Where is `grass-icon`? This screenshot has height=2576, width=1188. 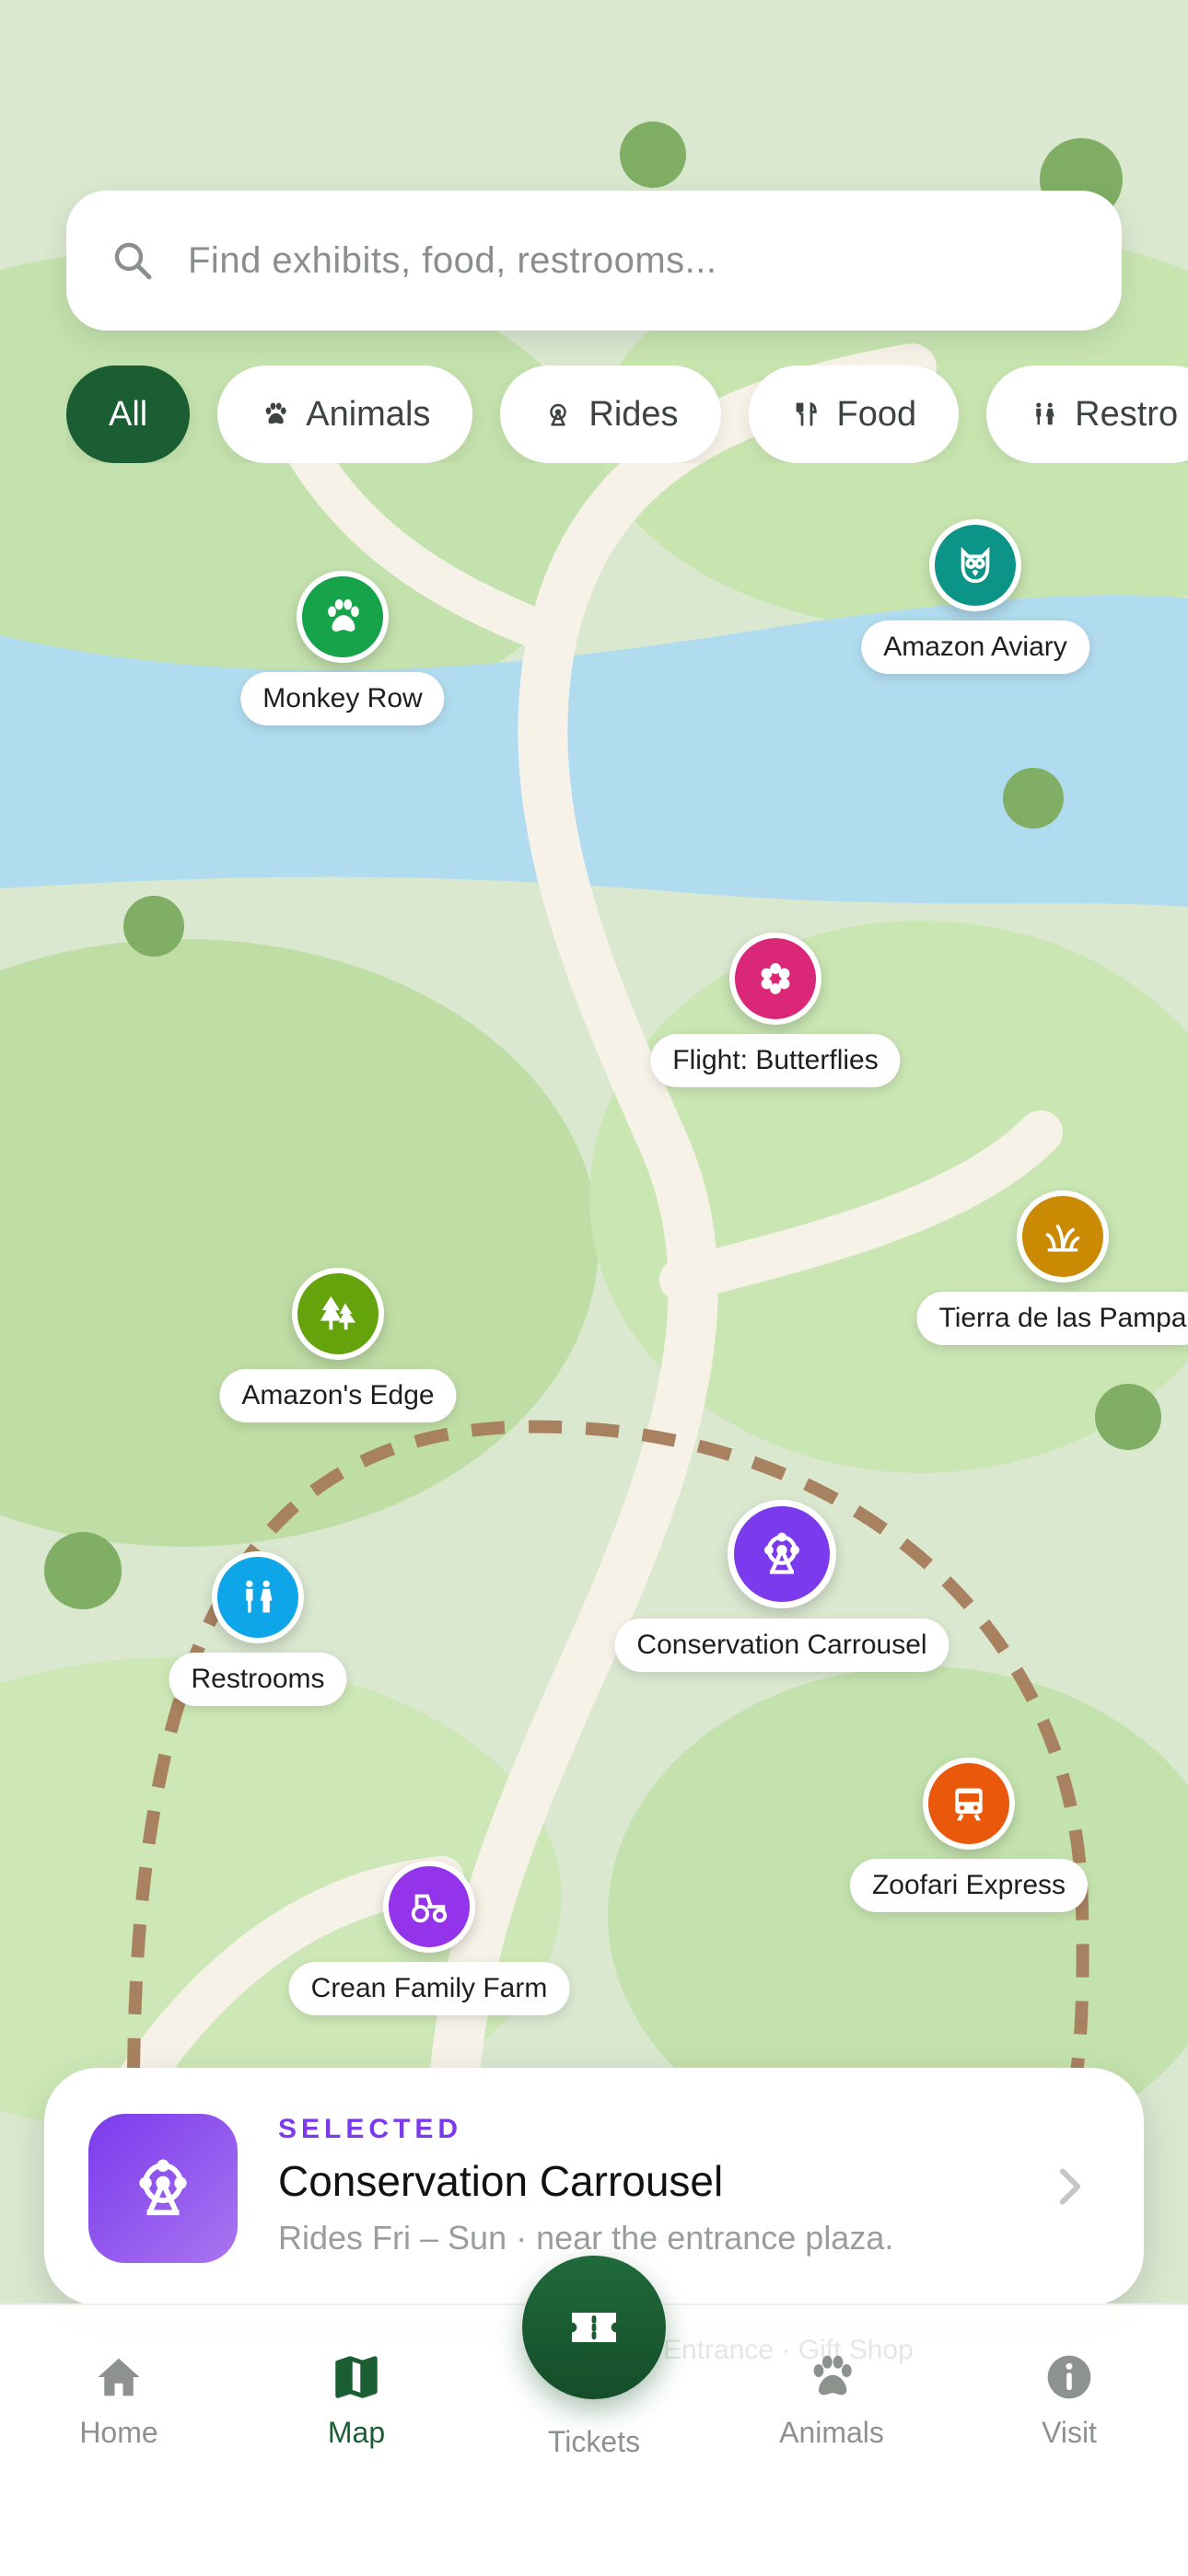
grass-icon is located at coordinates (1063, 1236).